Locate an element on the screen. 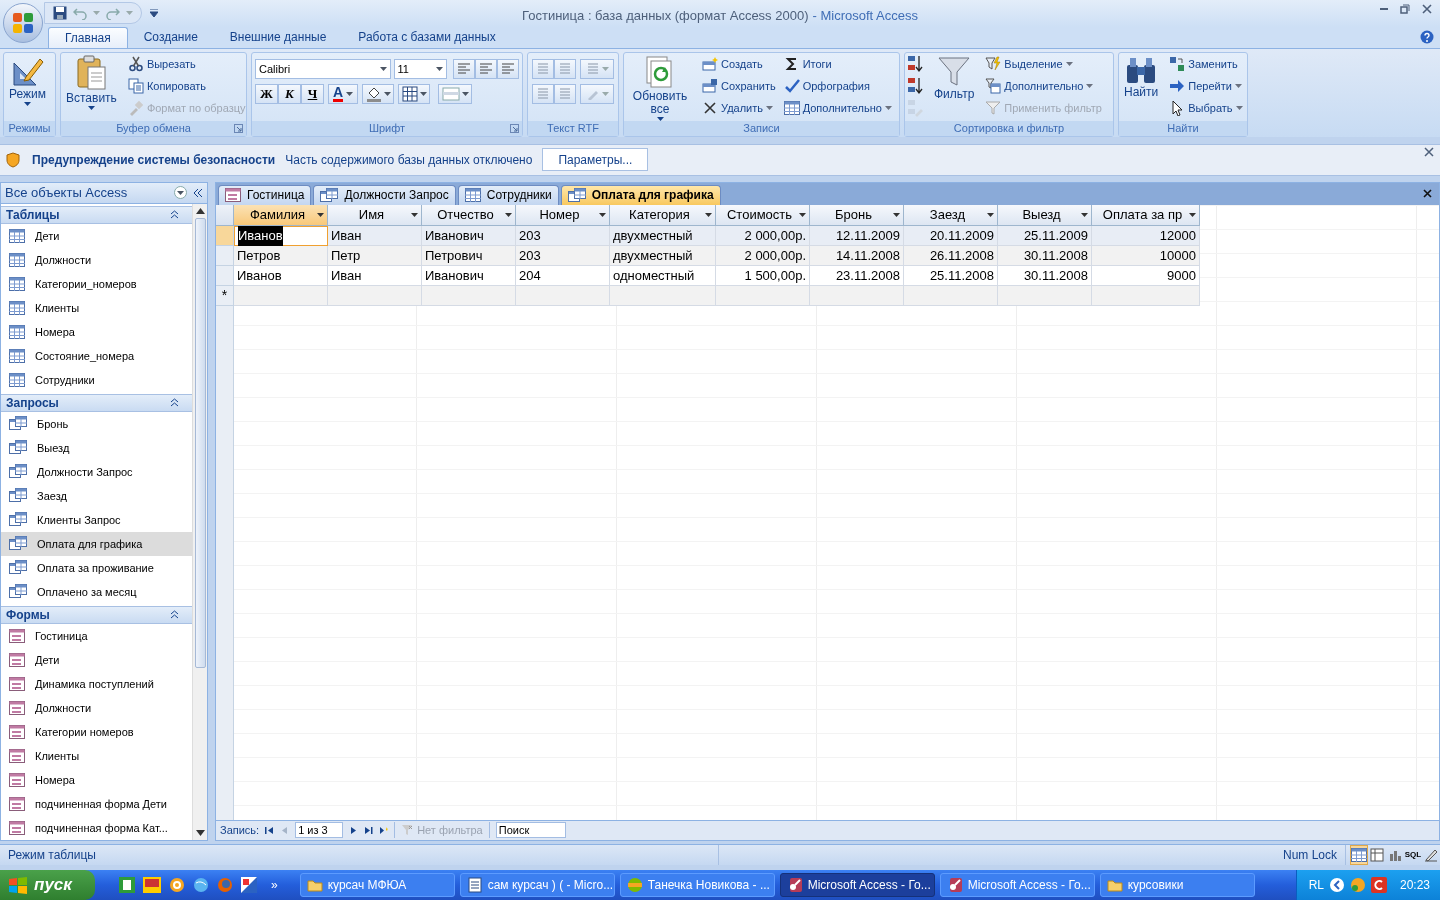 This screenshot has width=1440, height=900. ribbon-button: Перейти is located at coordinates (1206, 85).